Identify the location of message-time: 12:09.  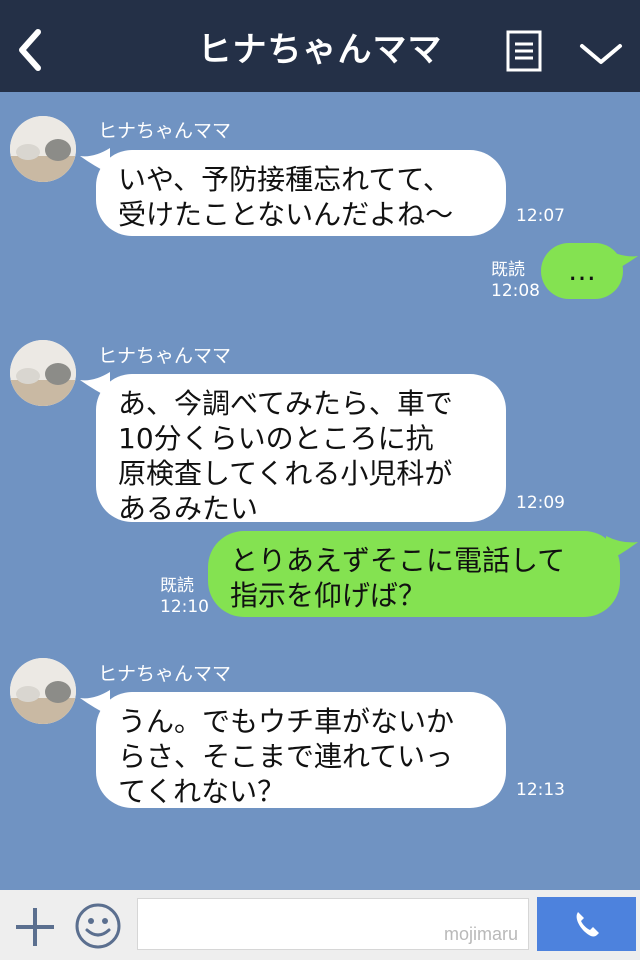
(540, 503).